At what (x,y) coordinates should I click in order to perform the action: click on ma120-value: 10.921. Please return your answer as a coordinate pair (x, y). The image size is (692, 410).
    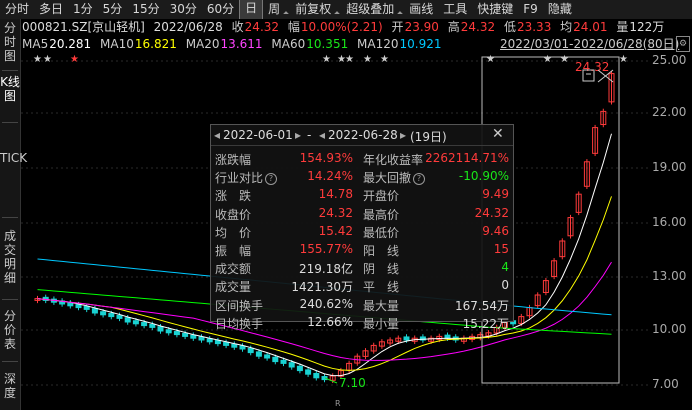
    Looking at the image, I should click on (420, 44).